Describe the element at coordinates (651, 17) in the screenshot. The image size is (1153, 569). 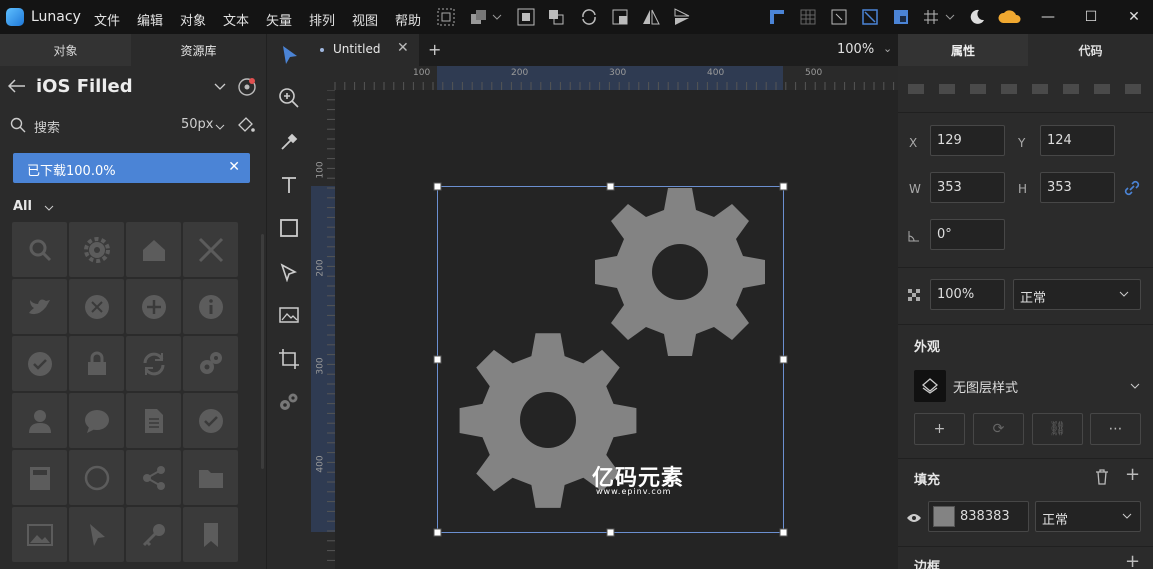
I see `flip-horizontal-icon` at that location.